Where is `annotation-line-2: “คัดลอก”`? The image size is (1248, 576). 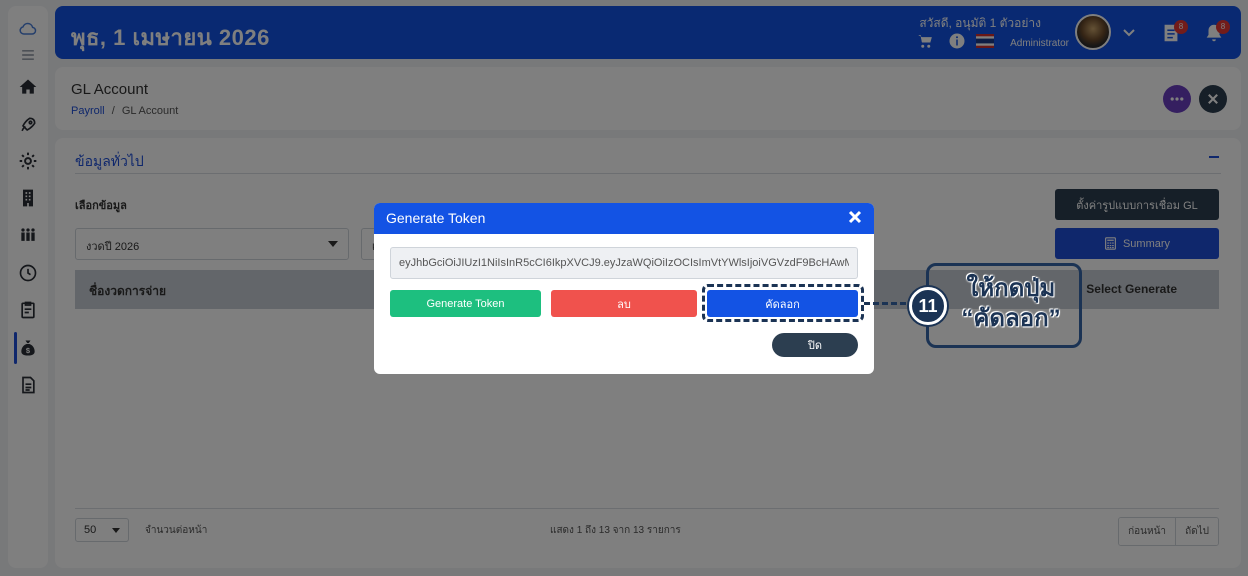
annotation-line-2: “คัดลอก” is located at coordinates (1011, 318).